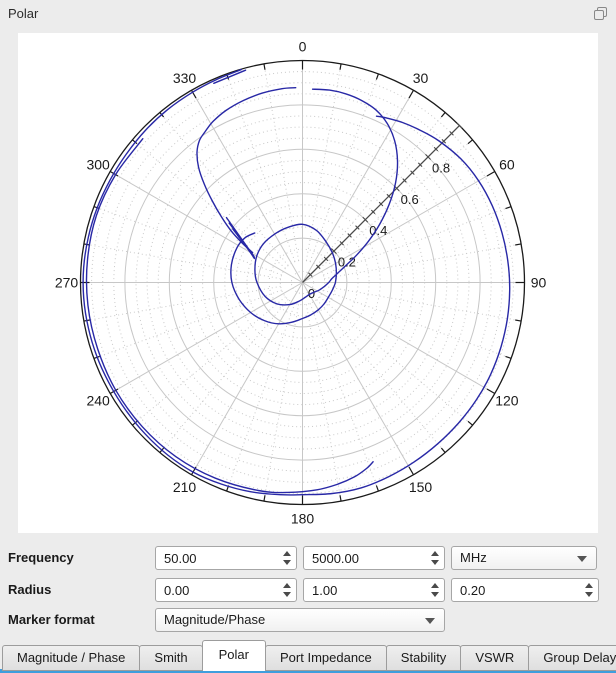 Image resolution: width=616 pixels, height=673 pixels. I want to click on svg-text: 0, so click(303, 47).